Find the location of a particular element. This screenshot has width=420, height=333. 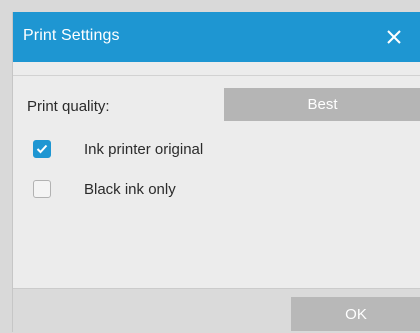

divider is located at coordinates (216, 75).